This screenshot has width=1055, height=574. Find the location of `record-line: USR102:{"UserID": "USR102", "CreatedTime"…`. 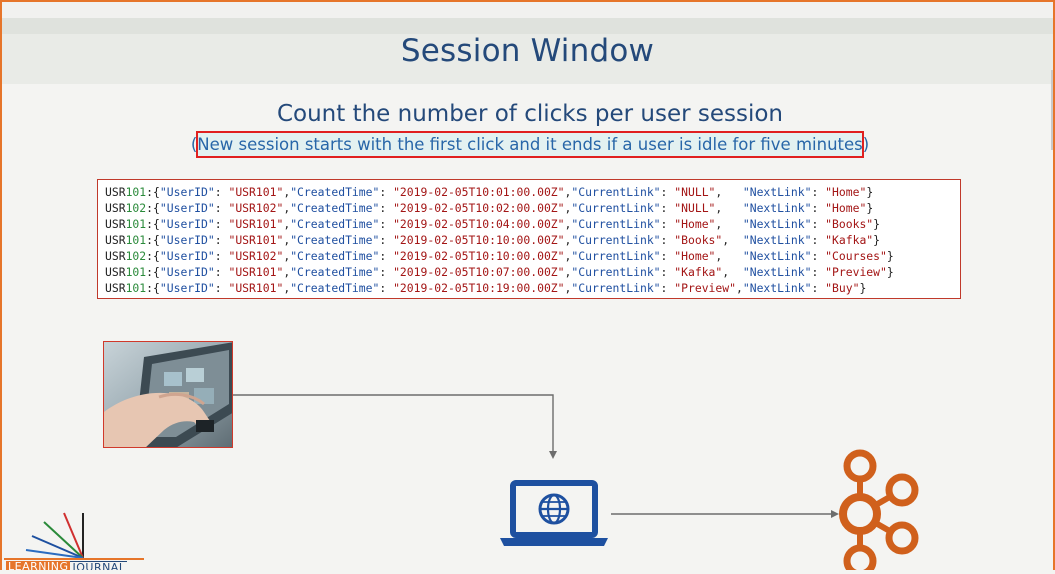

record-line: USR102:{"UserID": "USR102", "CreatedTime"… is located at coordinates (532, 208).